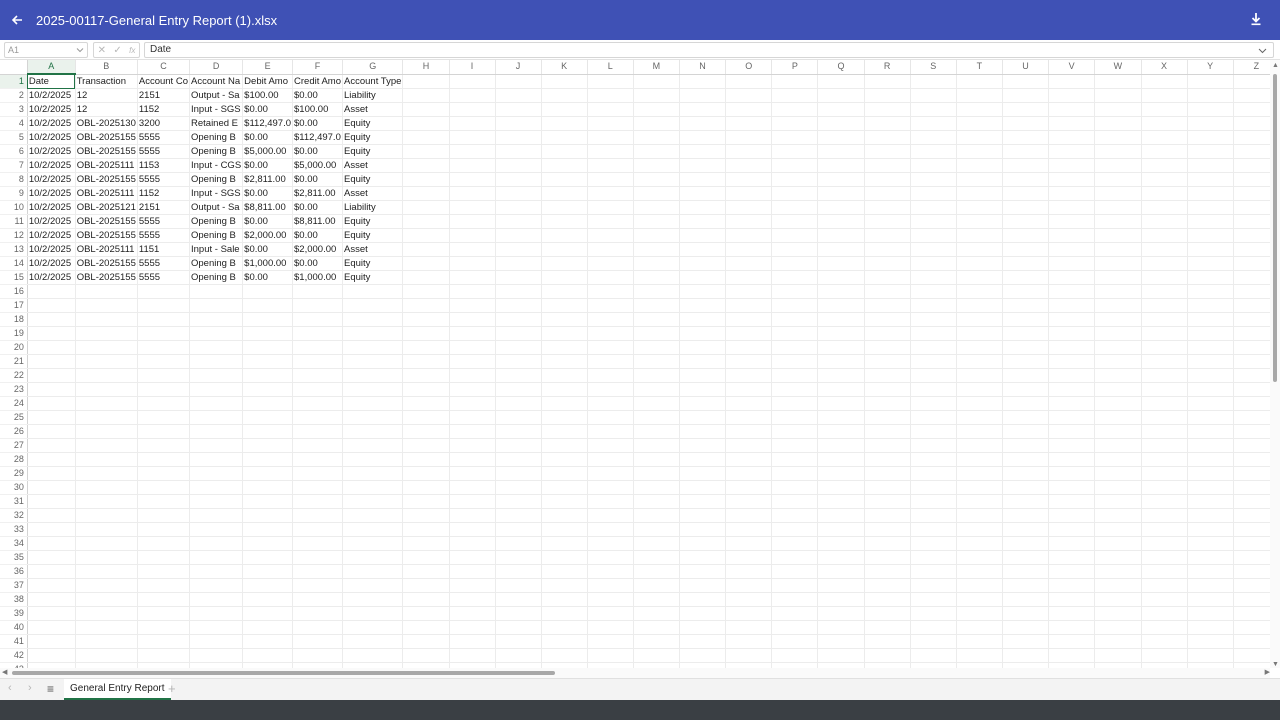  Describe the element at coordinates (1164, 277) in the screenshot. I see `cell-x15` at that location.